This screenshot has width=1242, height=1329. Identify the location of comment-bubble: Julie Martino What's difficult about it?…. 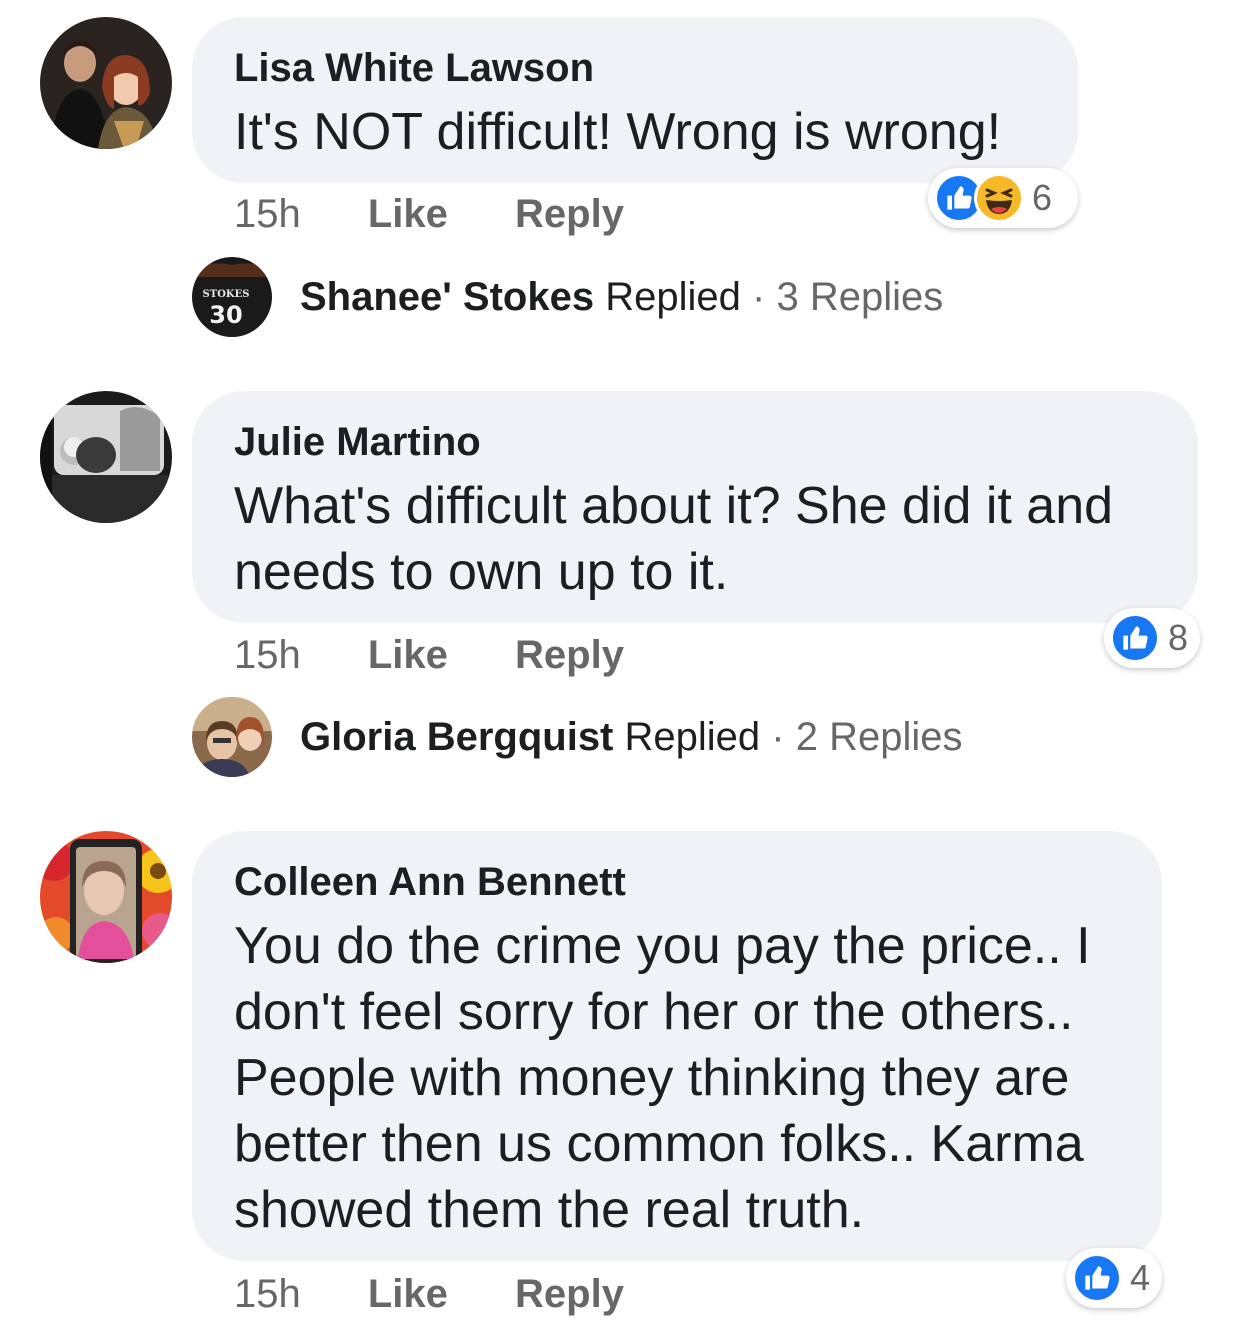
(695, 507).